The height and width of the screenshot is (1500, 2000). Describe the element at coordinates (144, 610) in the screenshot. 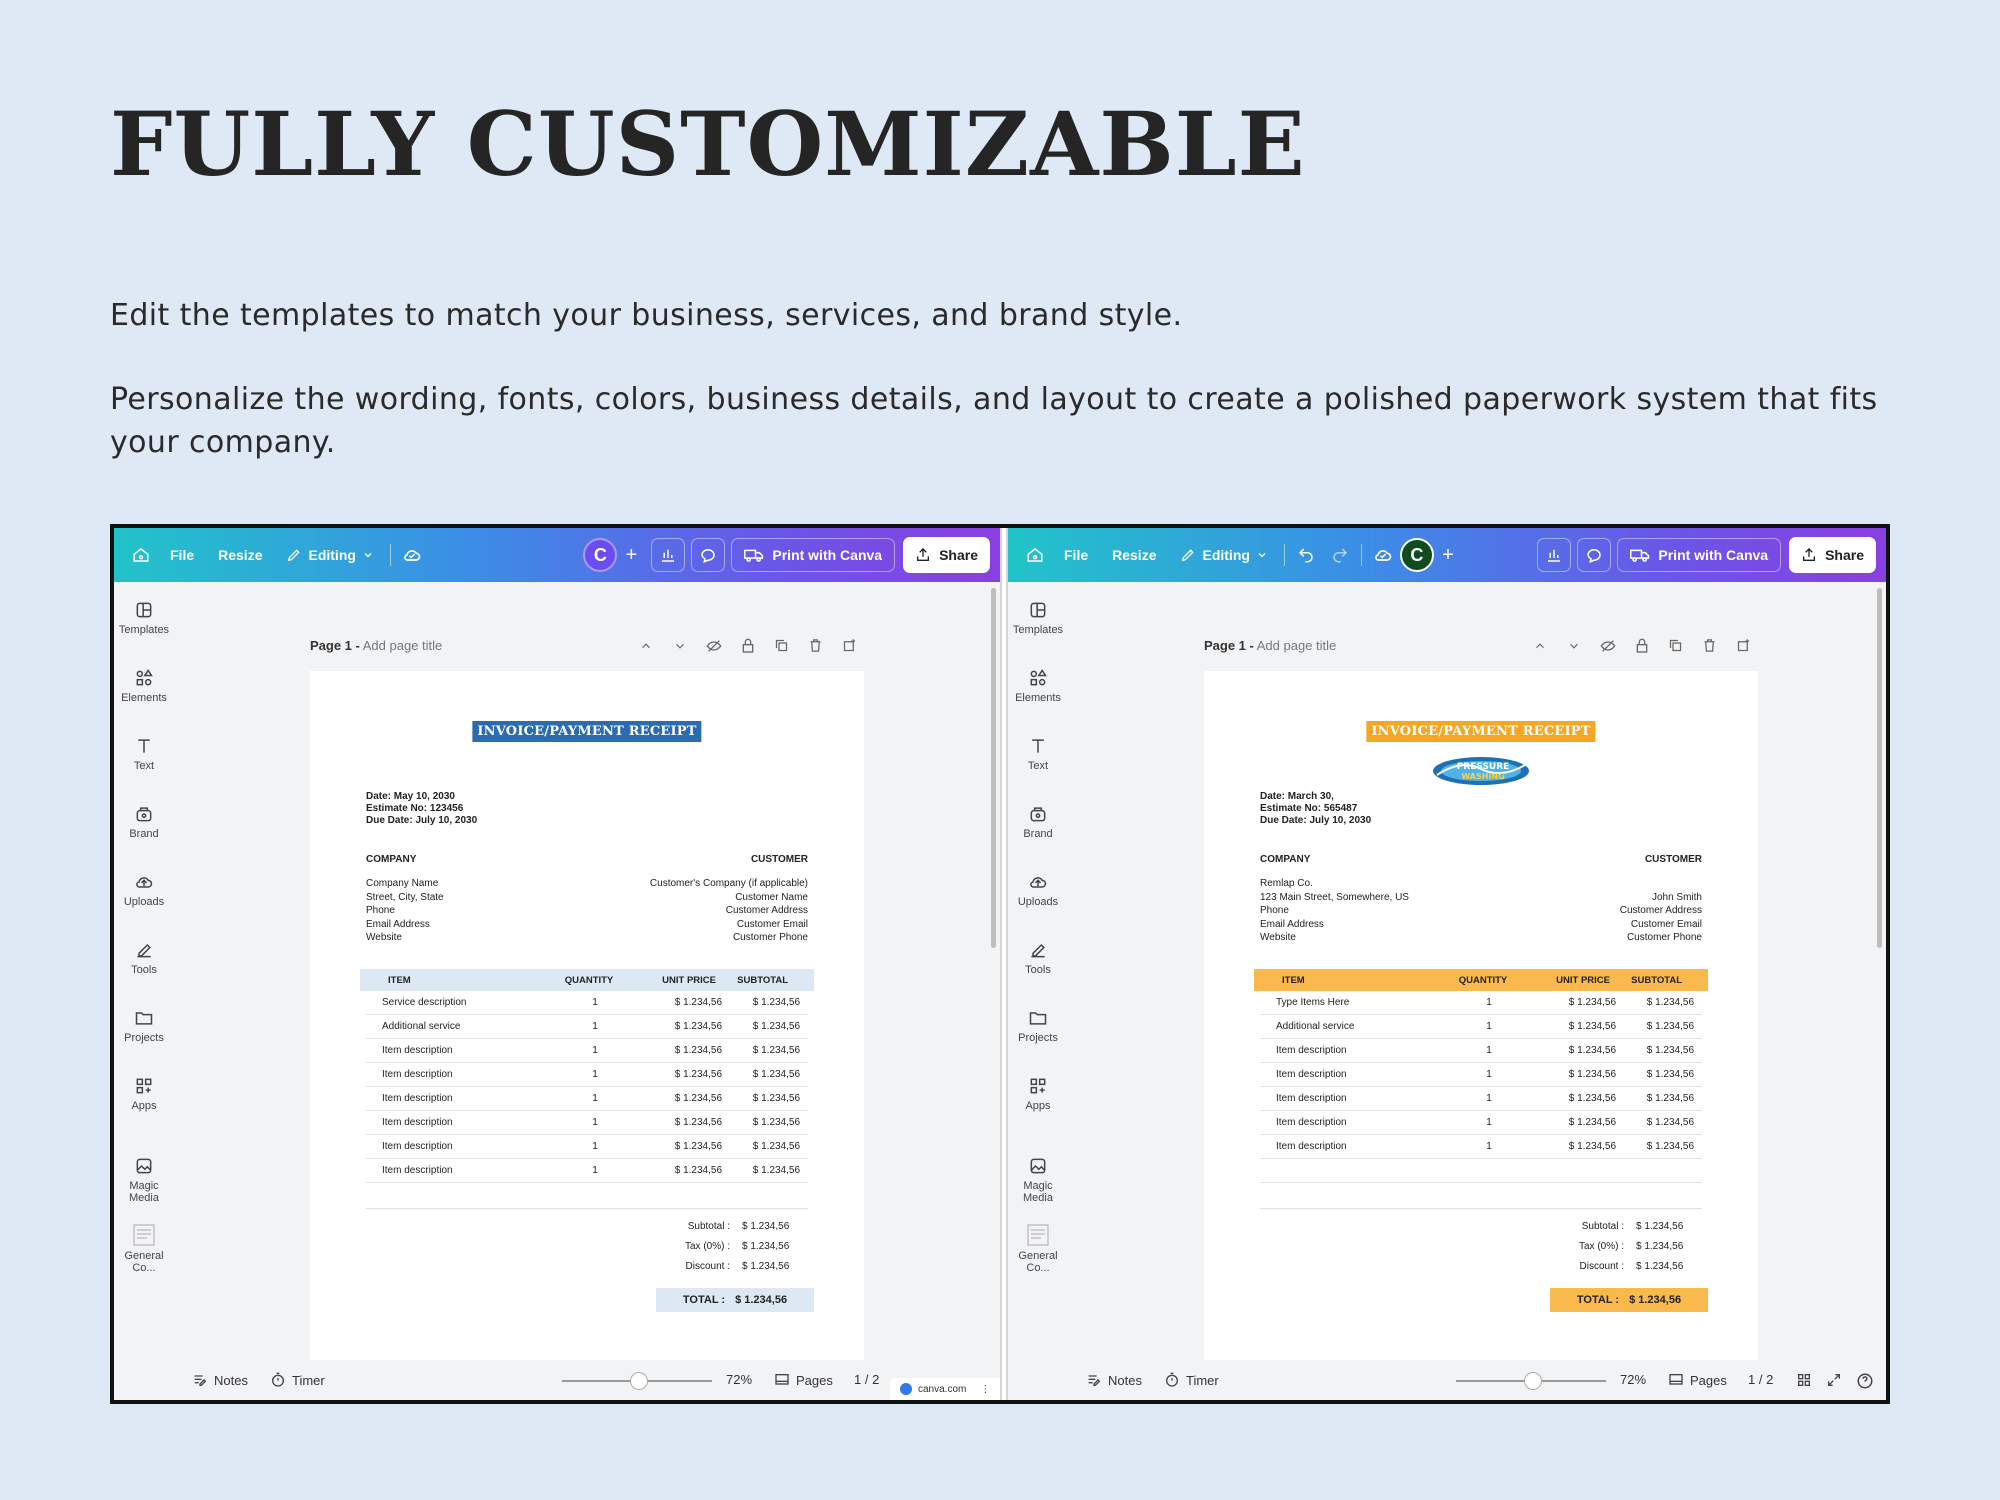

I see `templates-icon` at that location.